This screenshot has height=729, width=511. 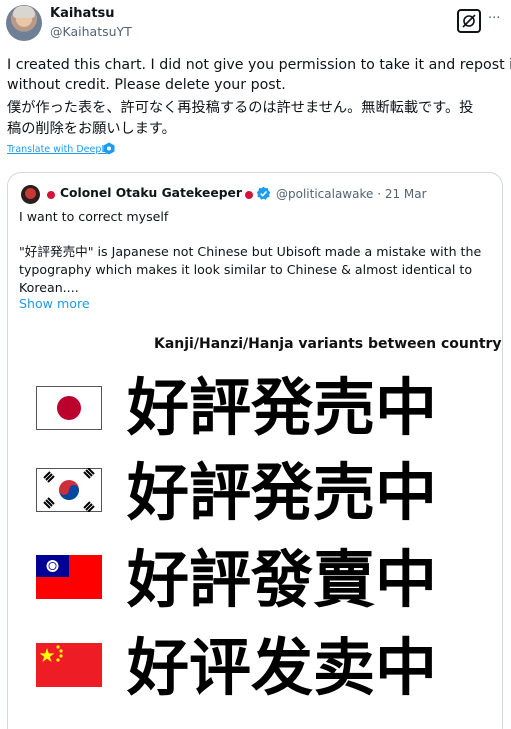 I want to click on post-text-line: 稿の削除をお願いします。, so click(x=91, y=129).